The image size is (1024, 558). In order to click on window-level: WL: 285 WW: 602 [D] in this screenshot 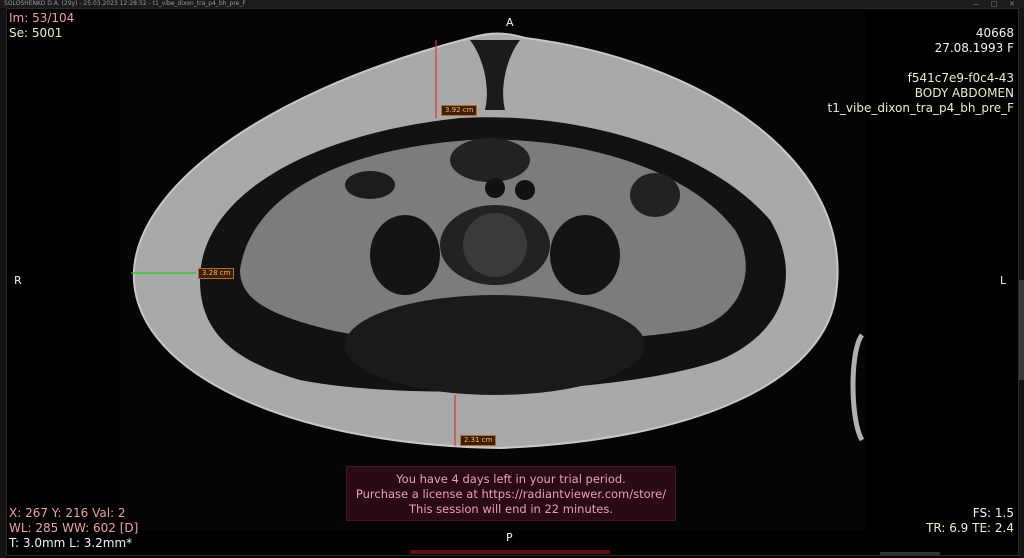, I will do `click(74, 528)`.